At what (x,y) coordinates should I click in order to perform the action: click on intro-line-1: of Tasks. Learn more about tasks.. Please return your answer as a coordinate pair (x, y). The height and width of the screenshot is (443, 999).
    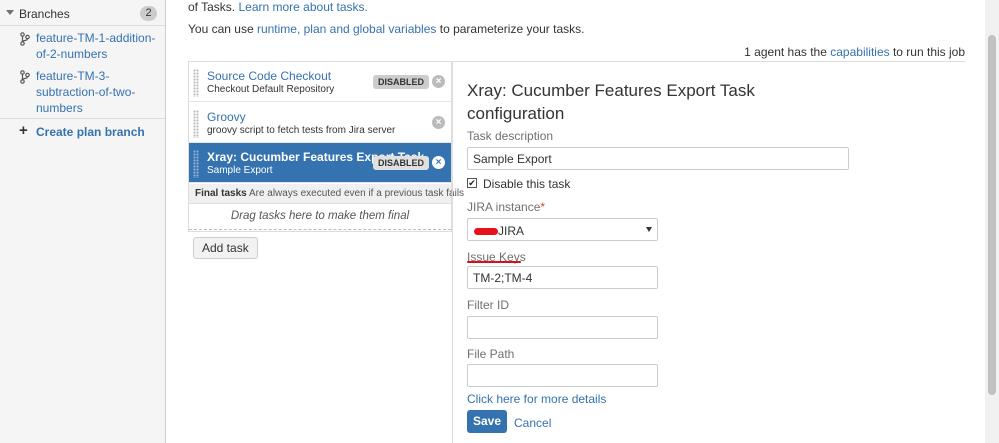
    Looking at the image, I should click on (278, 7).